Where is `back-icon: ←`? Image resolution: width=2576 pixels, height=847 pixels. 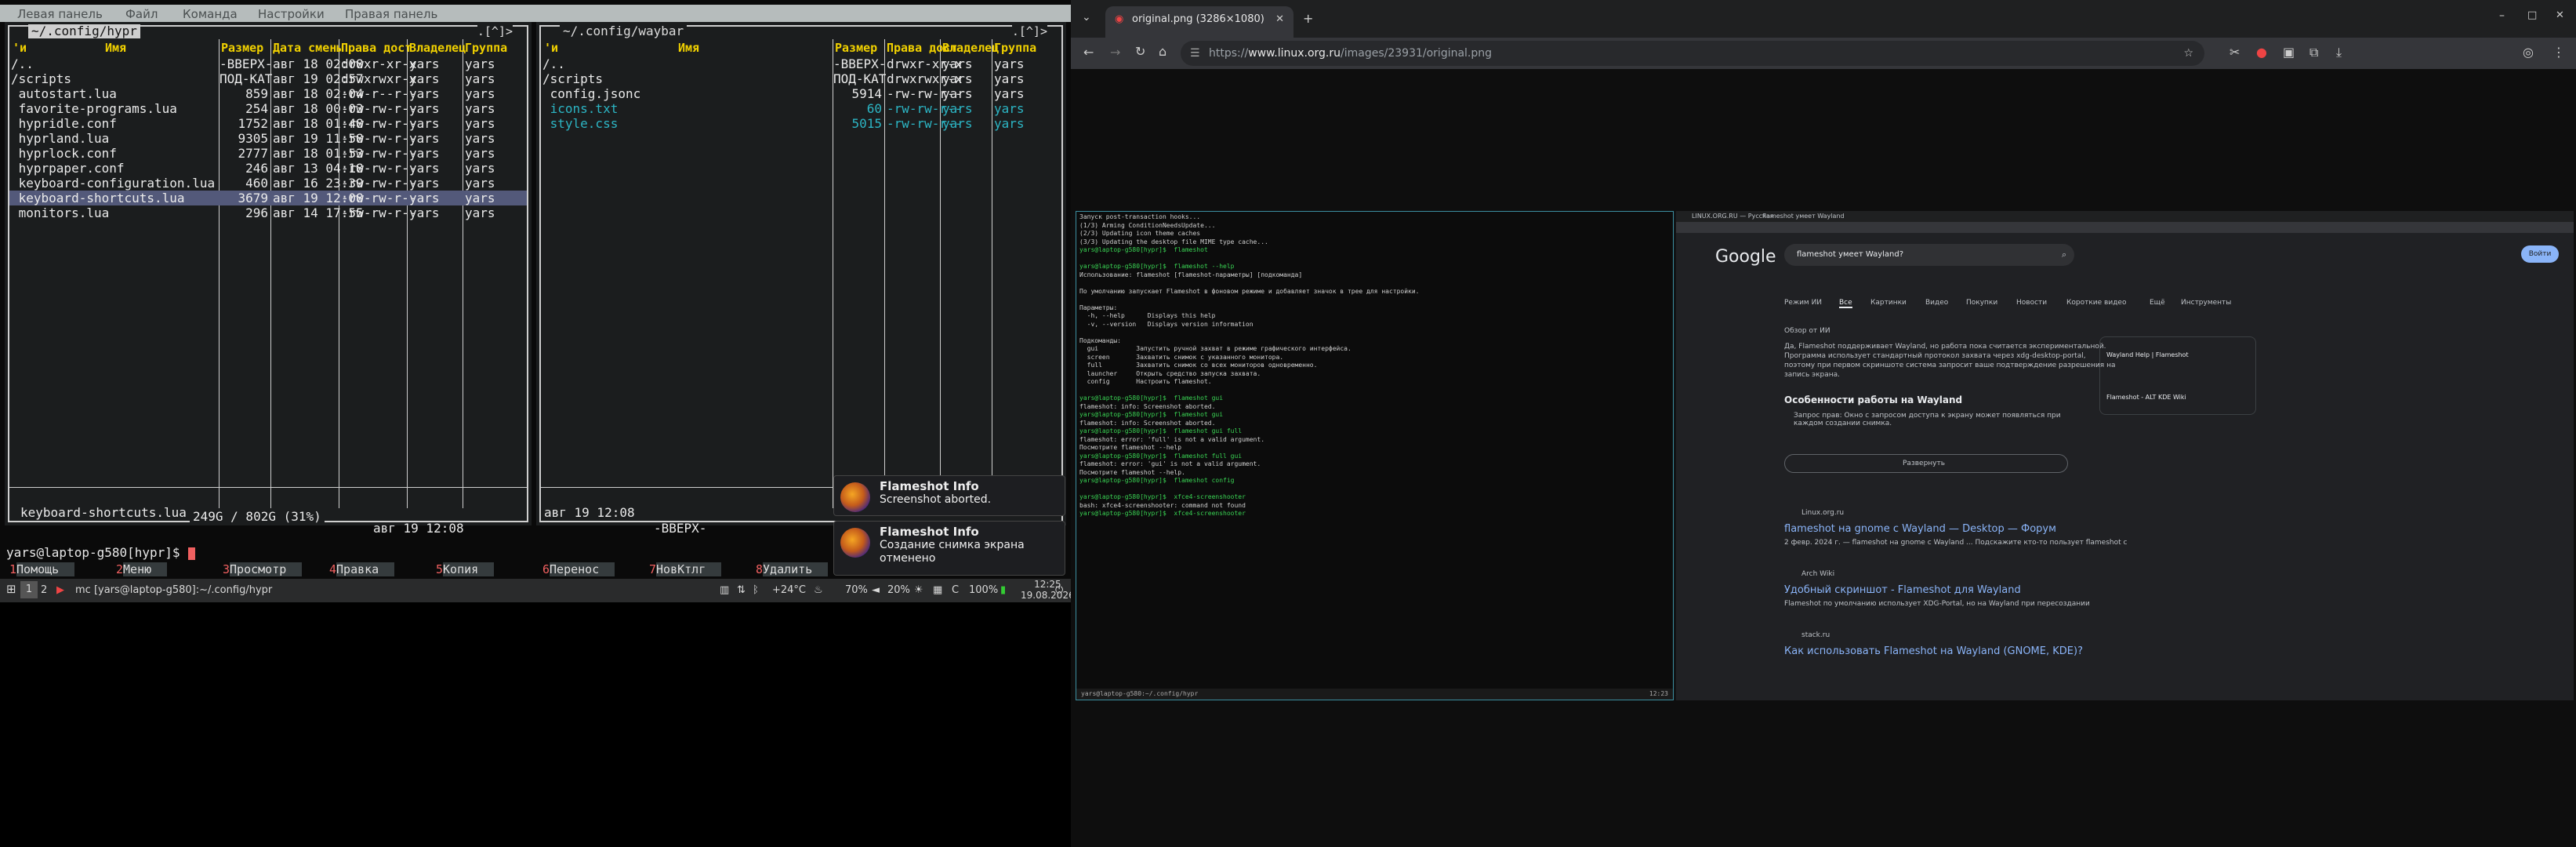 back-icon: ← is located at coordinates (1088, 52).